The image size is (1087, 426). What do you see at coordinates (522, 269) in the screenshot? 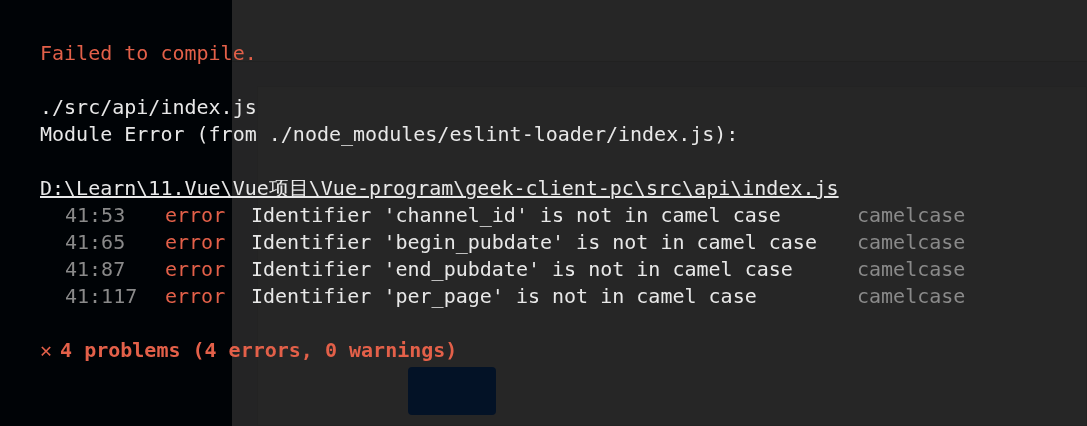
I see `error-message: Identifier 'end_pubdate' is not in camel case` at bounding box center [522, 269].